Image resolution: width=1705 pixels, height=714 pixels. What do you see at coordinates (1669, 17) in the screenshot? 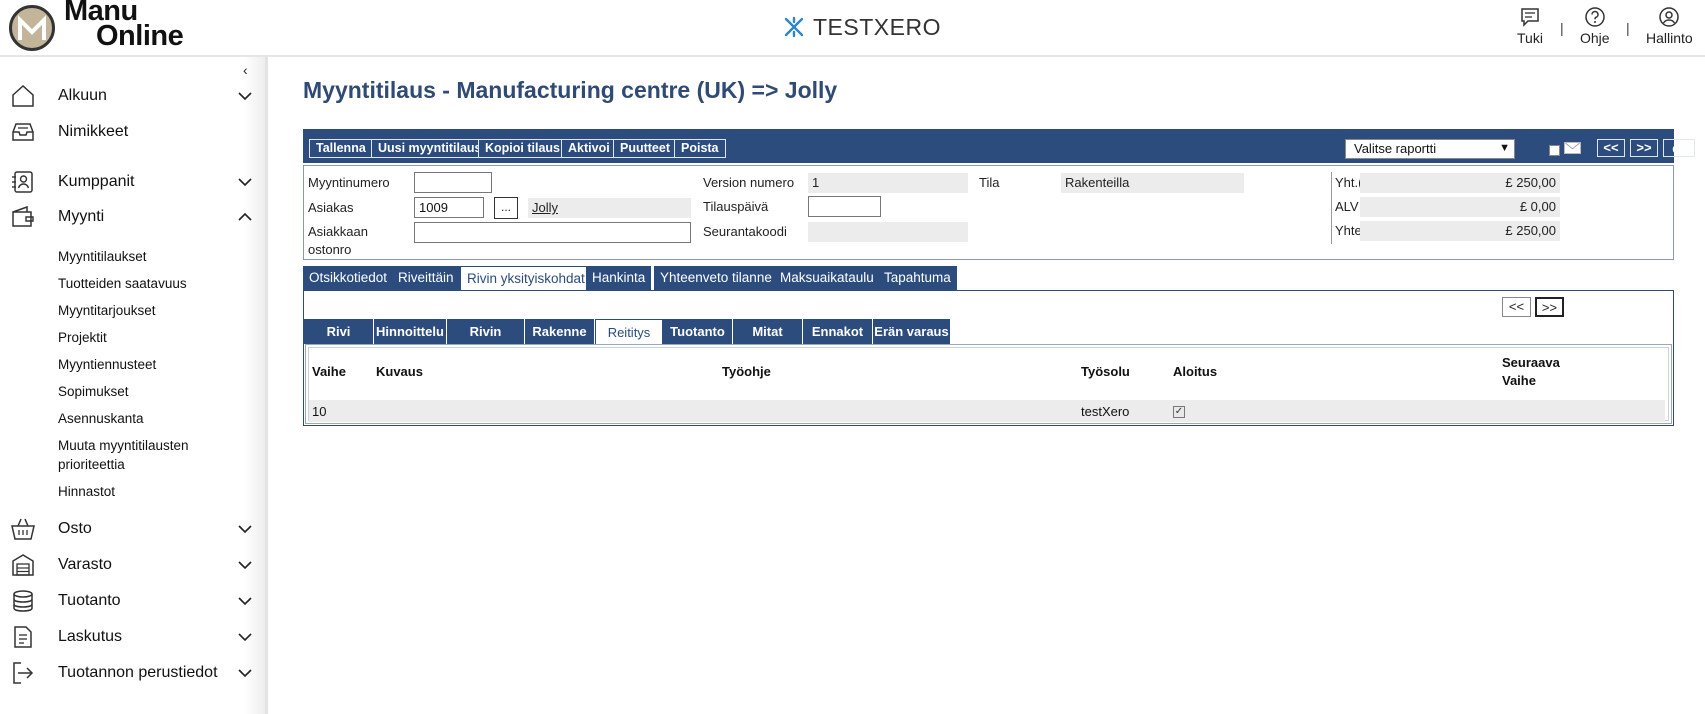
I see `user-icon` at bounding box center [1669, 17].